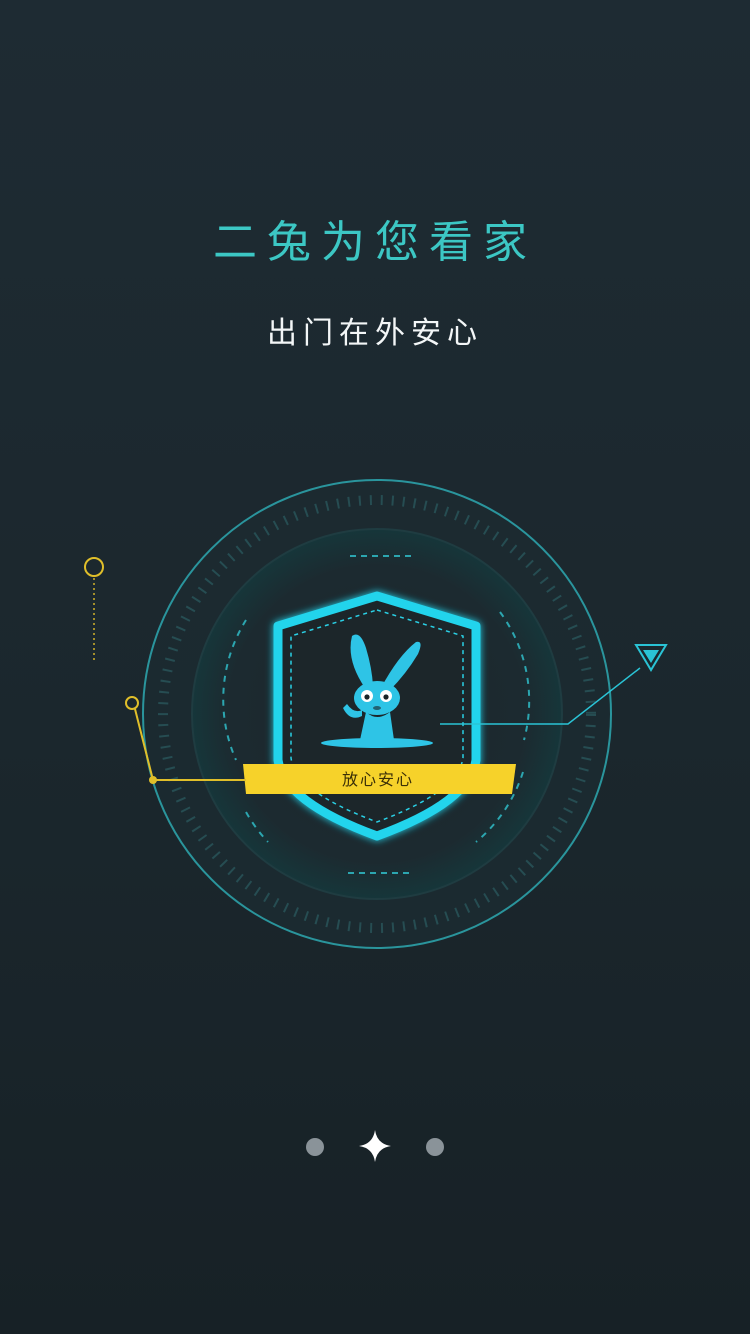  Describe the element at coordinates (651, 658) in the screenshot. I see `triangle-marker-icon` at that location.